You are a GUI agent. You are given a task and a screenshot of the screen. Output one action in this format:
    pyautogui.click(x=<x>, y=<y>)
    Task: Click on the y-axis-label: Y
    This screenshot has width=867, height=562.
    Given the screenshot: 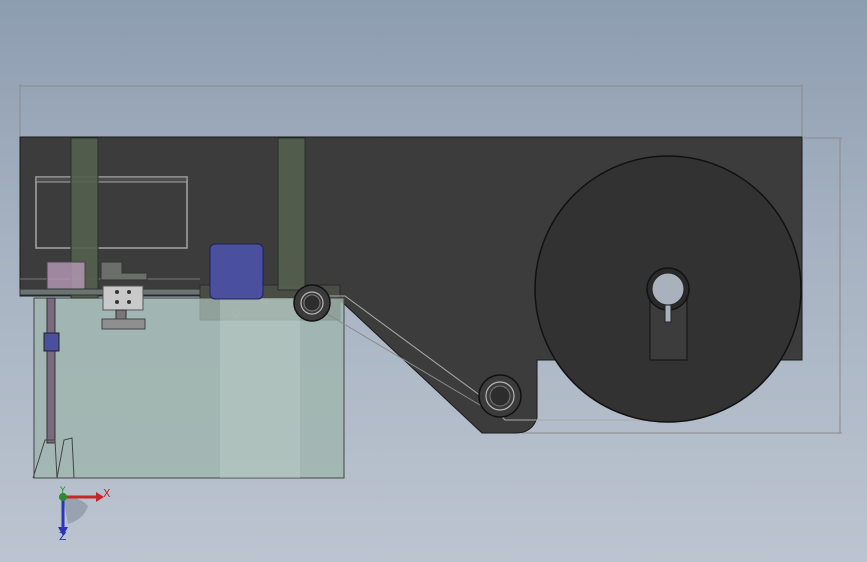 What is the action you would take?
    pyautogui.click(x=63, y=491)
    